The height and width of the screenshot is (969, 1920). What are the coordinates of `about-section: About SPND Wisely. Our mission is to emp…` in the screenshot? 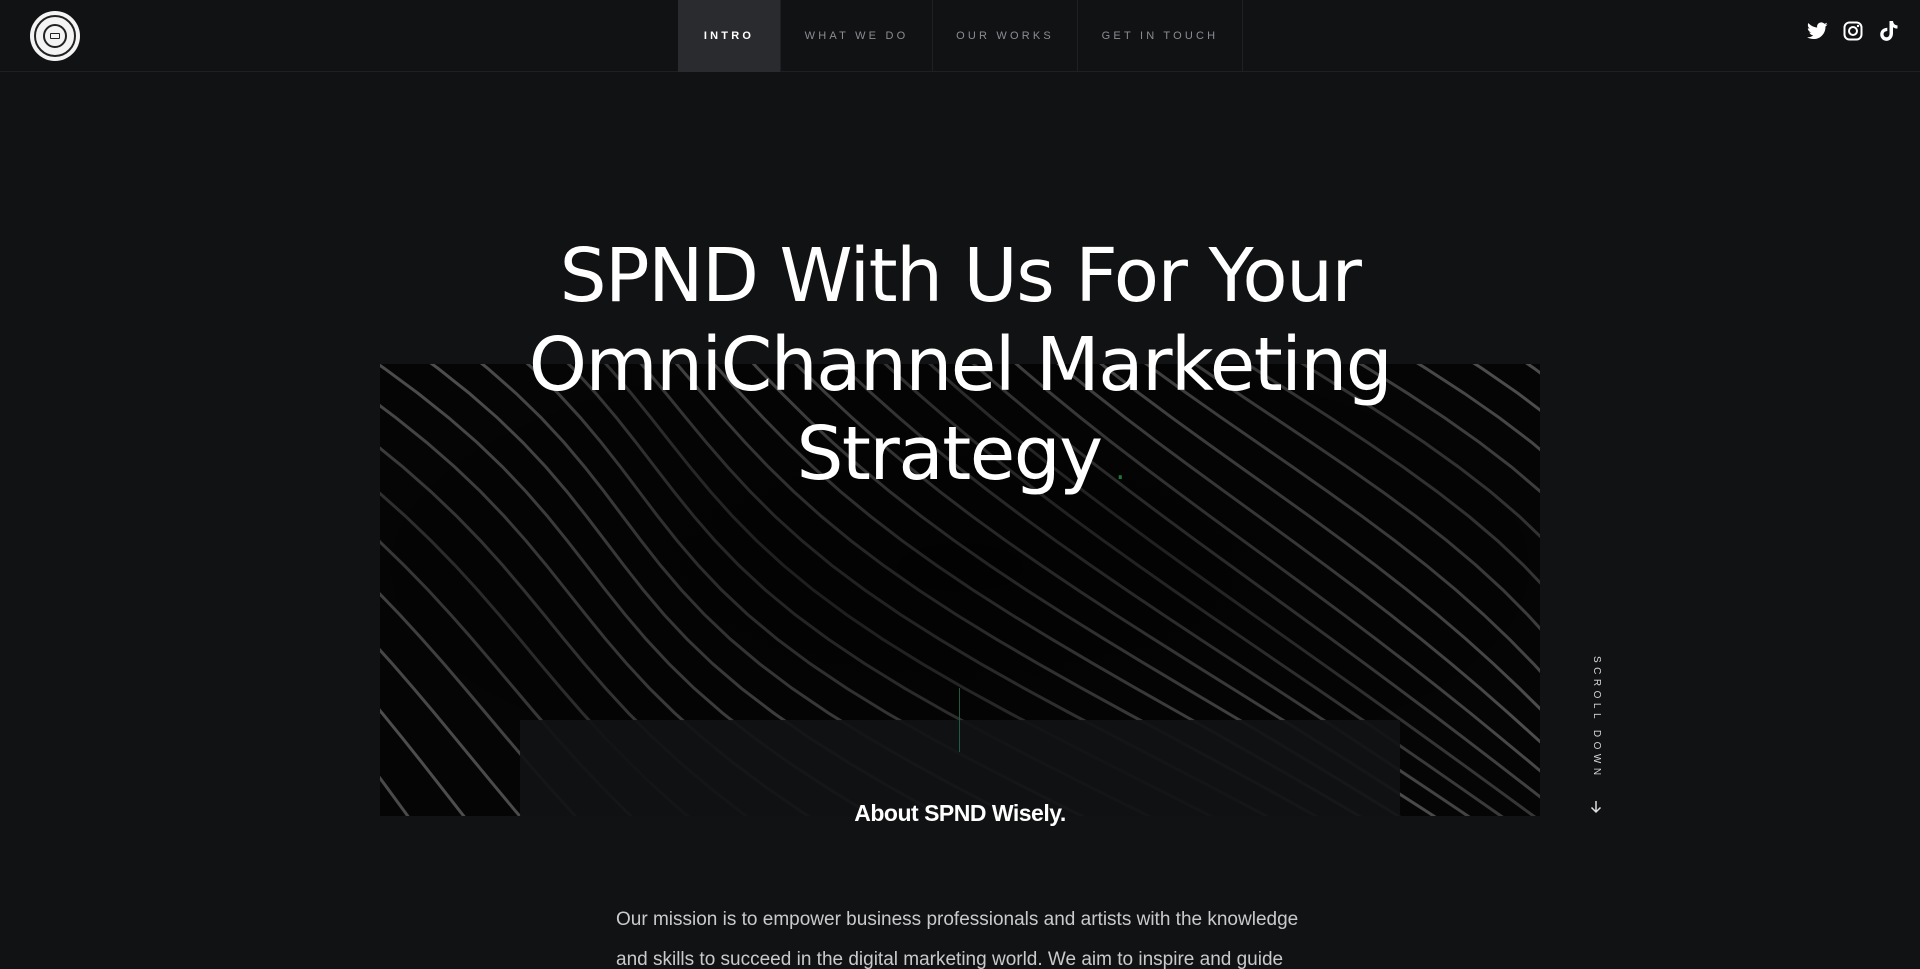 It's located at (960, 844).